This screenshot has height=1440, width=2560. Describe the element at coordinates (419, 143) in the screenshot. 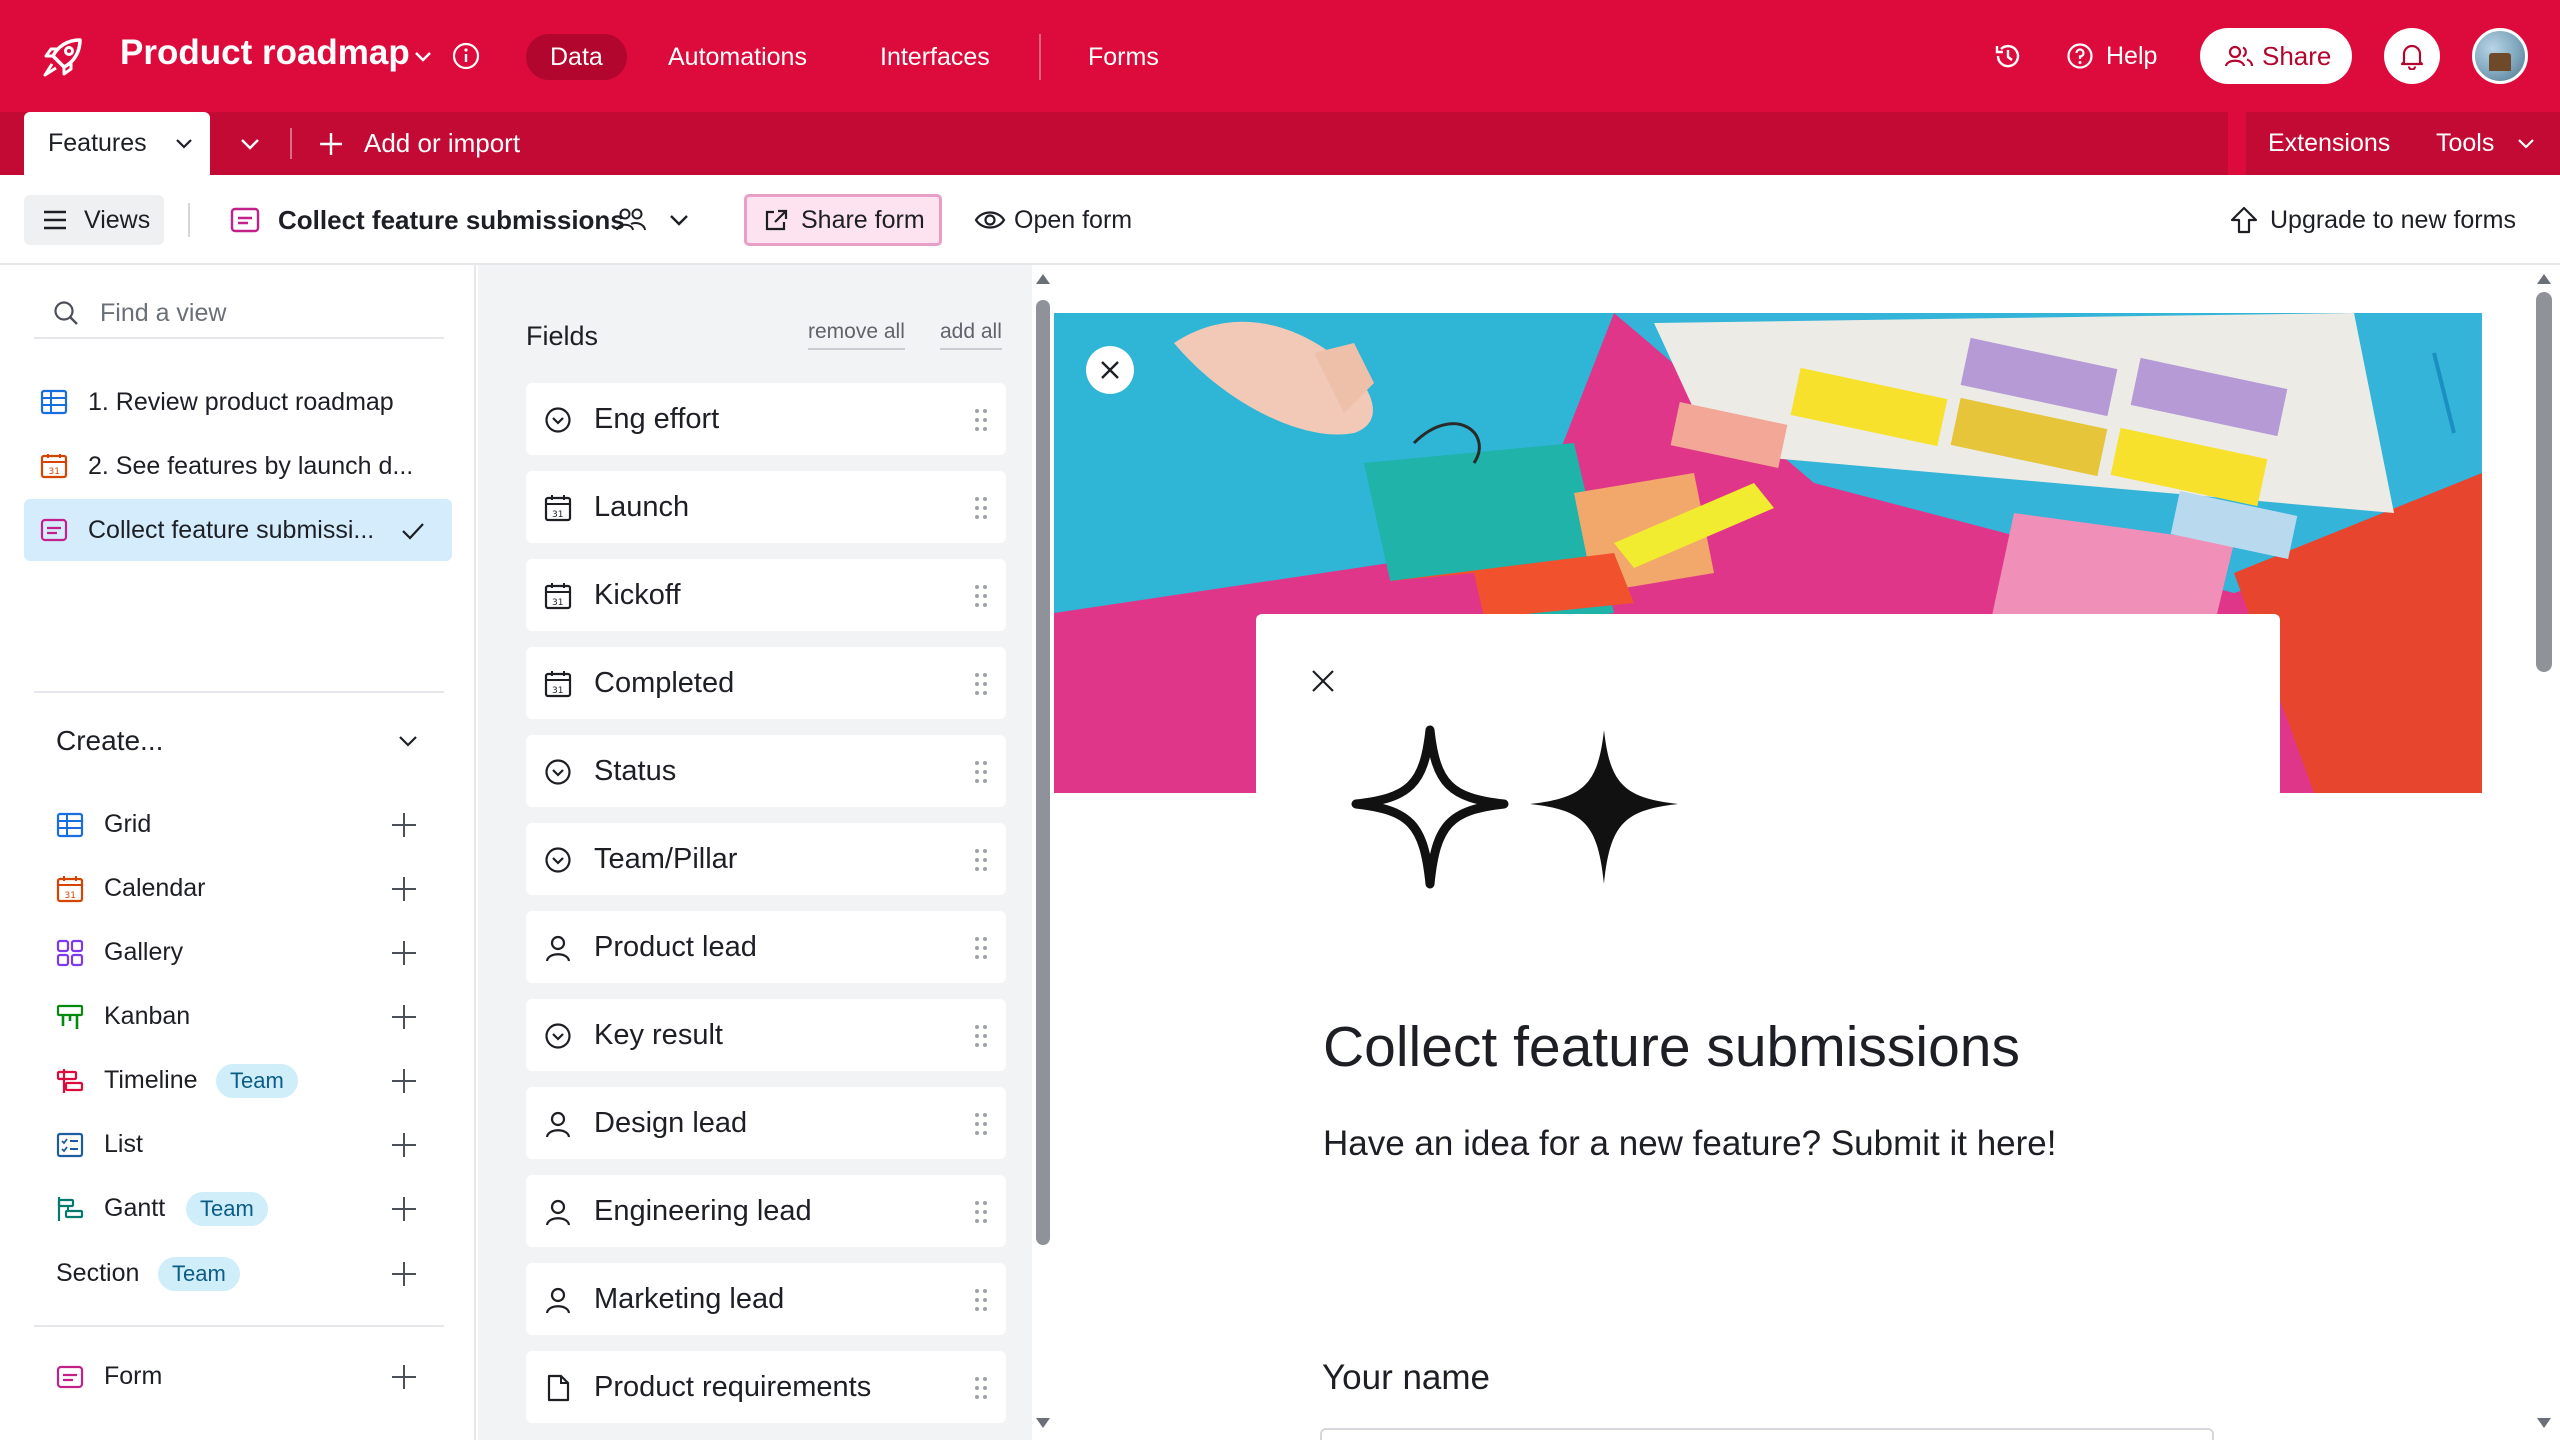

I see `add-or-import-button: Add or import` at that location.